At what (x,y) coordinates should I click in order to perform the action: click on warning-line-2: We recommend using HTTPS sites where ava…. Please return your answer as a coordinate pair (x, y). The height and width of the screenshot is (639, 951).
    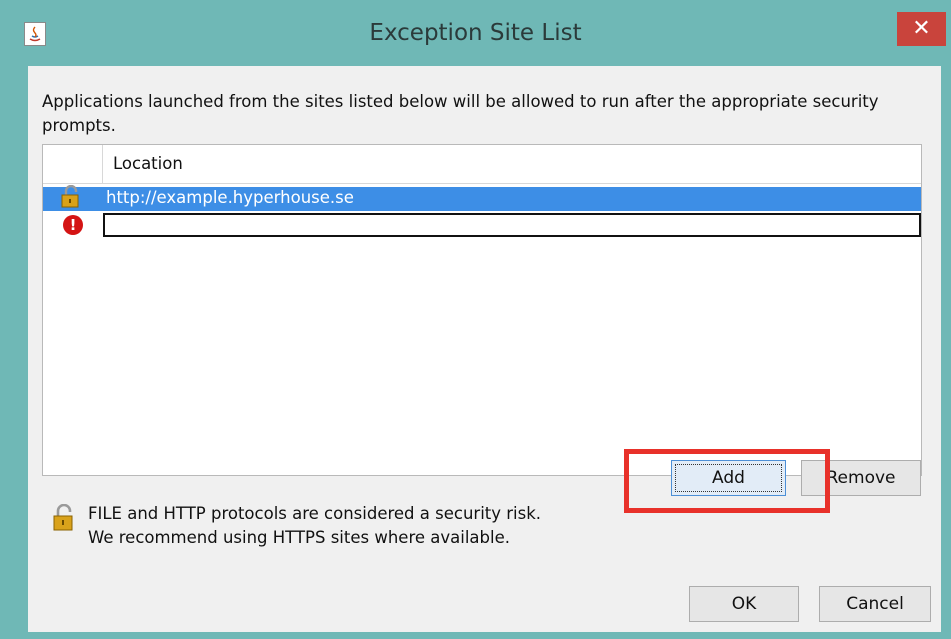
    Looking at the image, I should click on (299, 537).